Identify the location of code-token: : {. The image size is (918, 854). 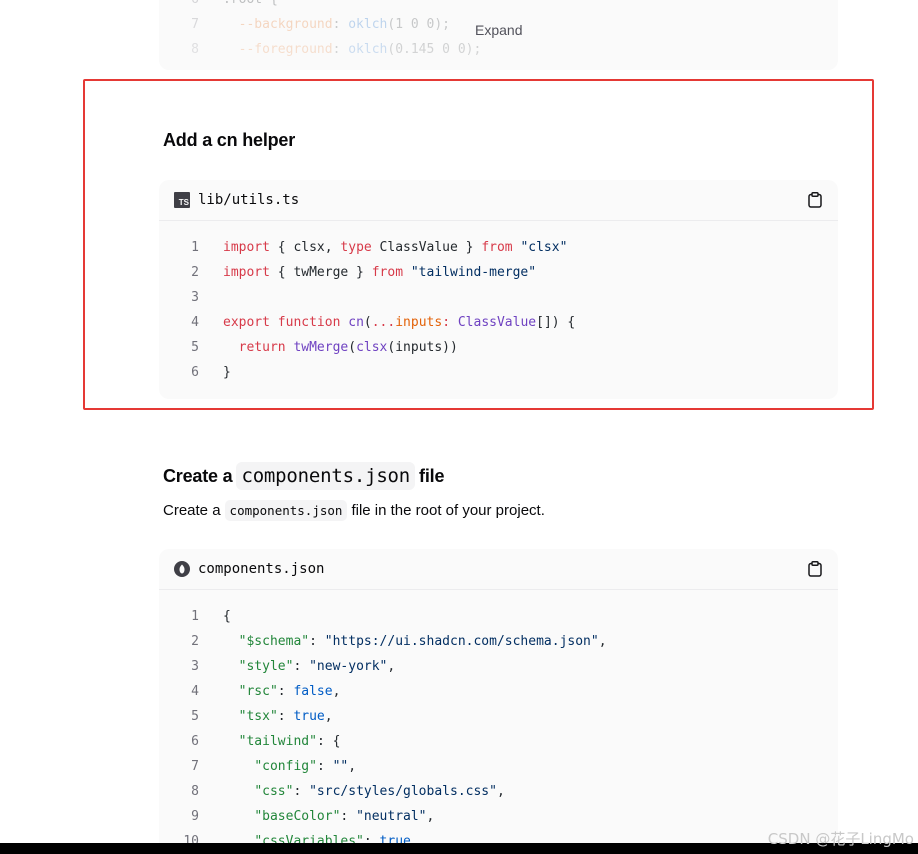
(328, 741).